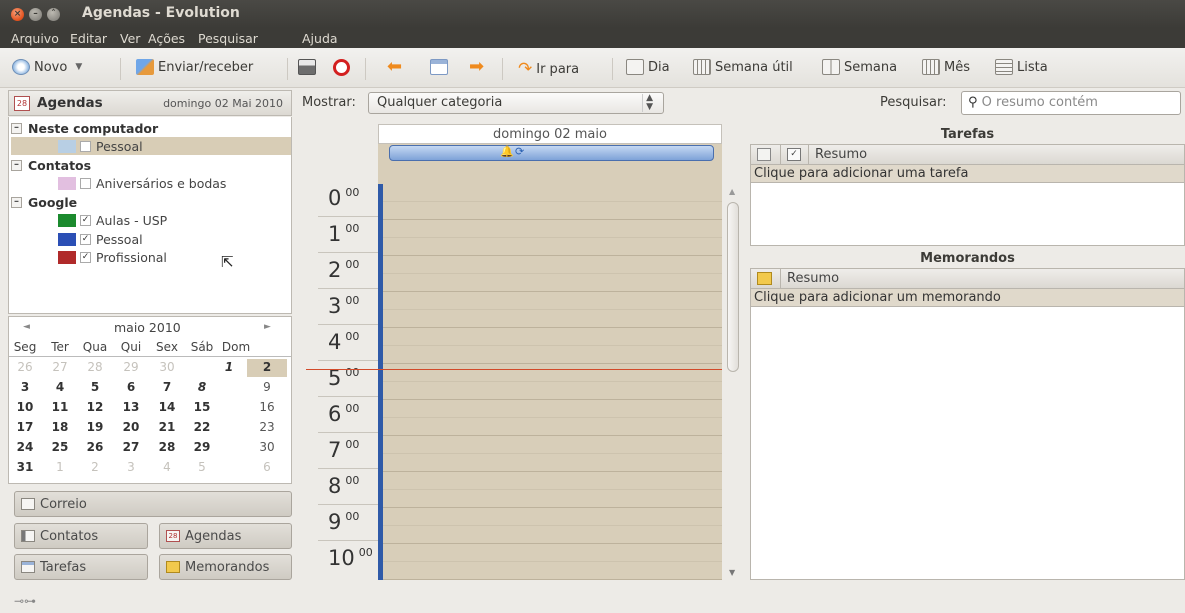  I want to click on new-button: Novo ▼, so click(47, 67).